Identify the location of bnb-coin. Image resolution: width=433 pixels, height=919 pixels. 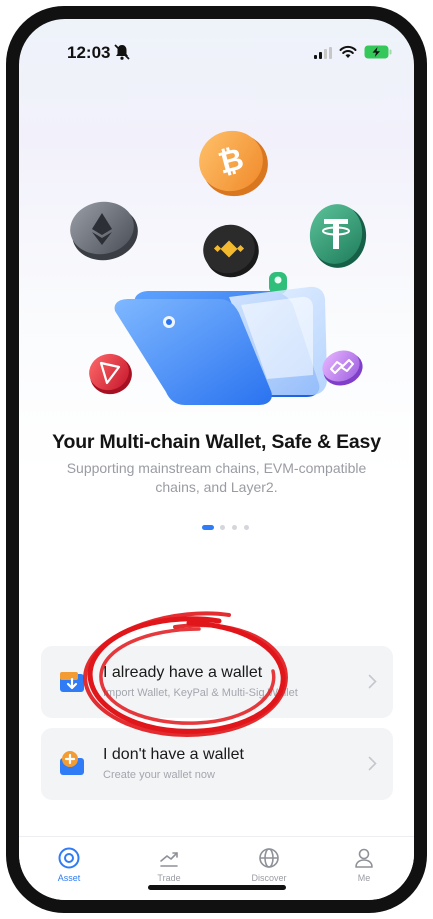
(231, 251).